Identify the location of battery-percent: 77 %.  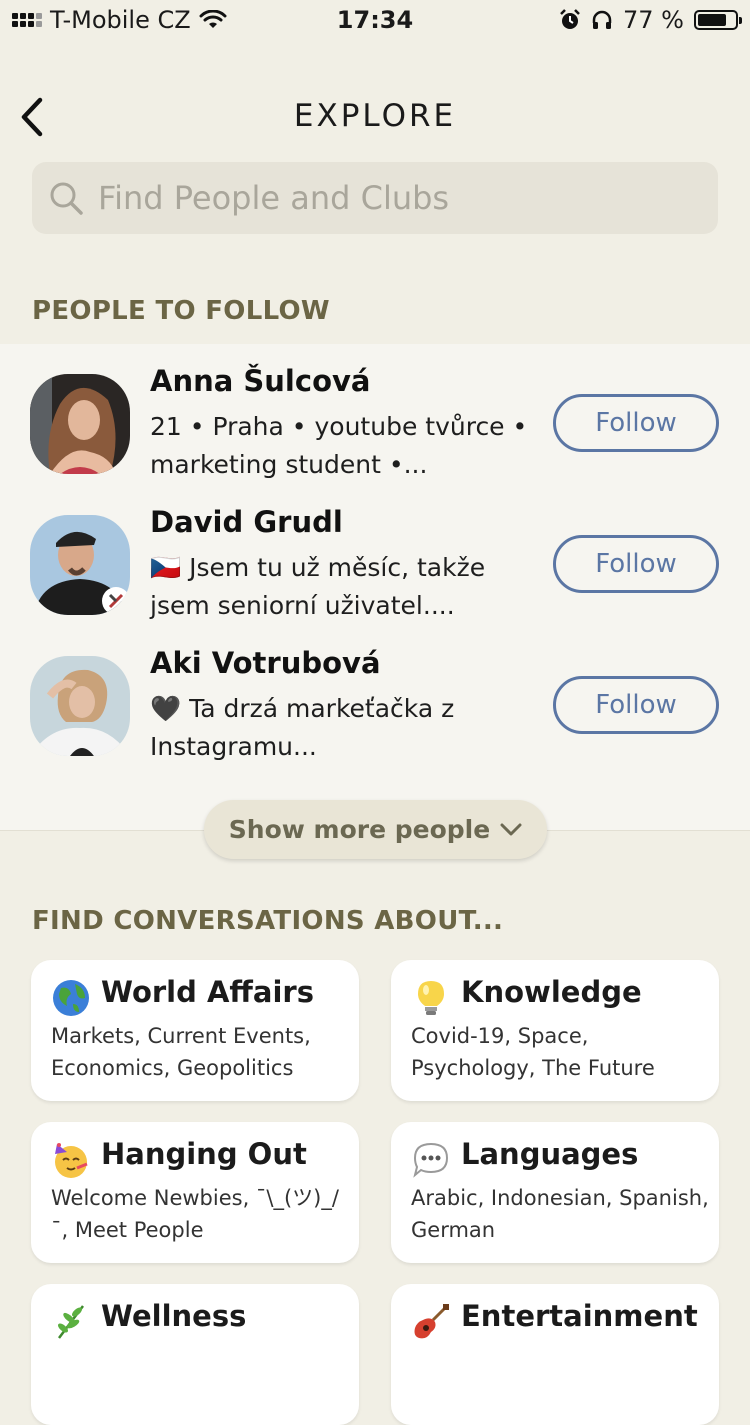
(653, 20).